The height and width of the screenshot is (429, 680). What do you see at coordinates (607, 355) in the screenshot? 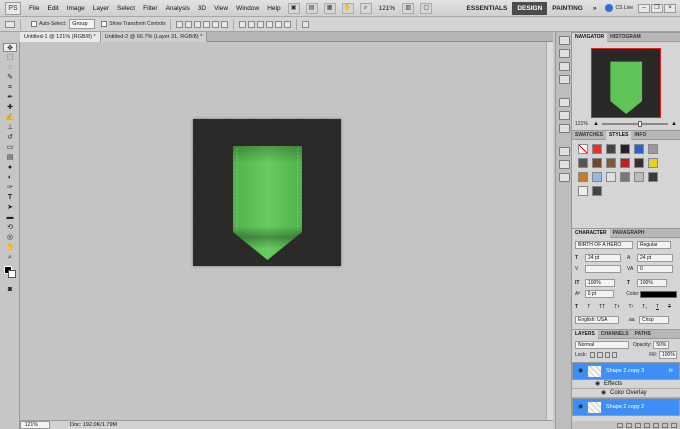
I see `lock-position-icon` at bounding box center [607, 355].